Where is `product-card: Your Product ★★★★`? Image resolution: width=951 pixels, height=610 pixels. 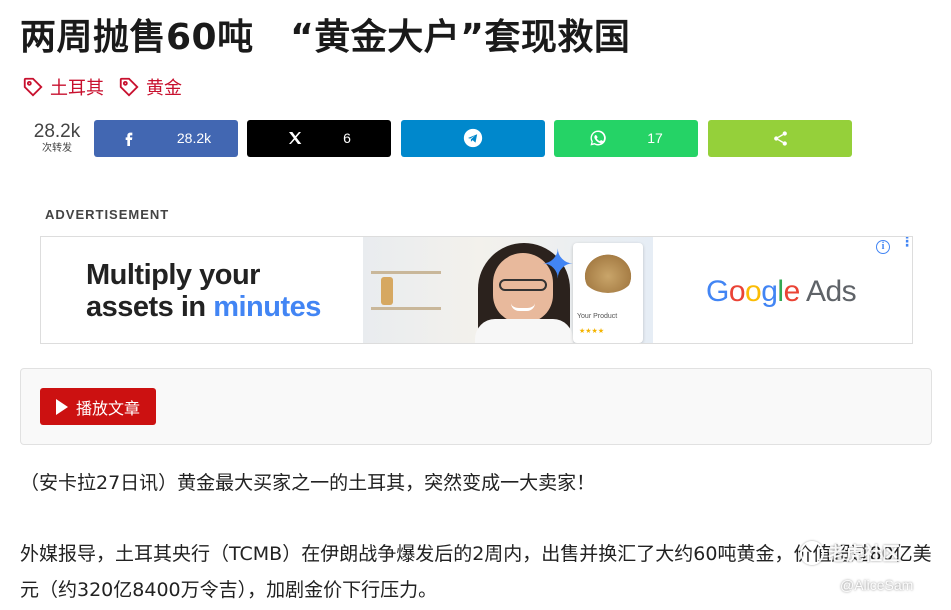
product-card: Your Product ★★★★ is located at coordinates (608, 293).